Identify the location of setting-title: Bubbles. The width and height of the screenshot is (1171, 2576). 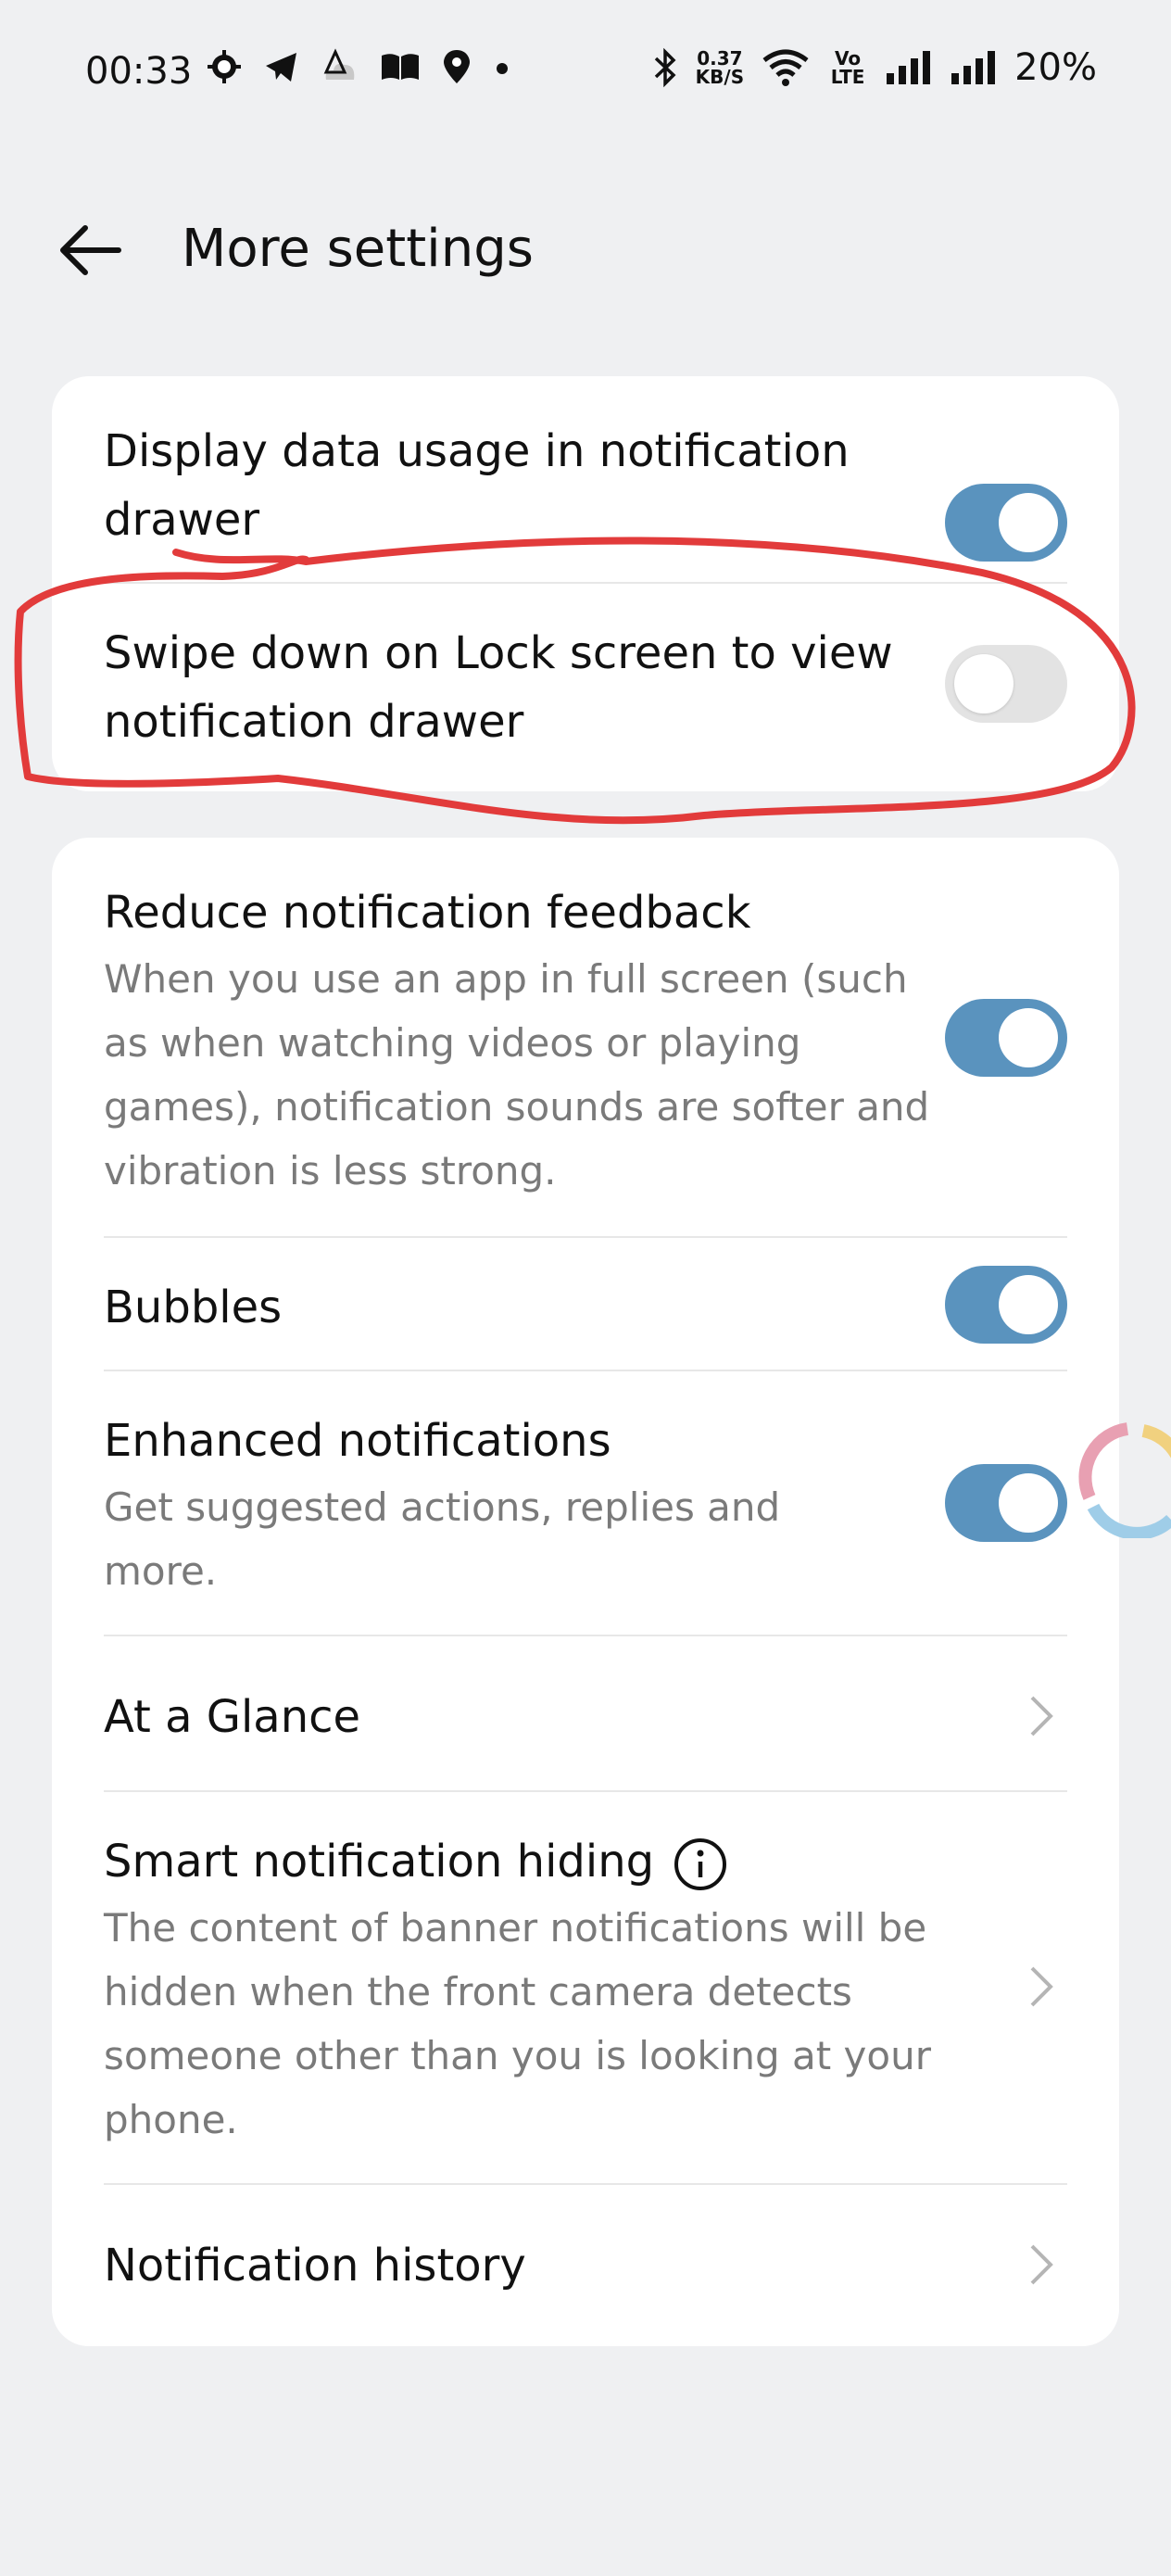
(193, 1307).